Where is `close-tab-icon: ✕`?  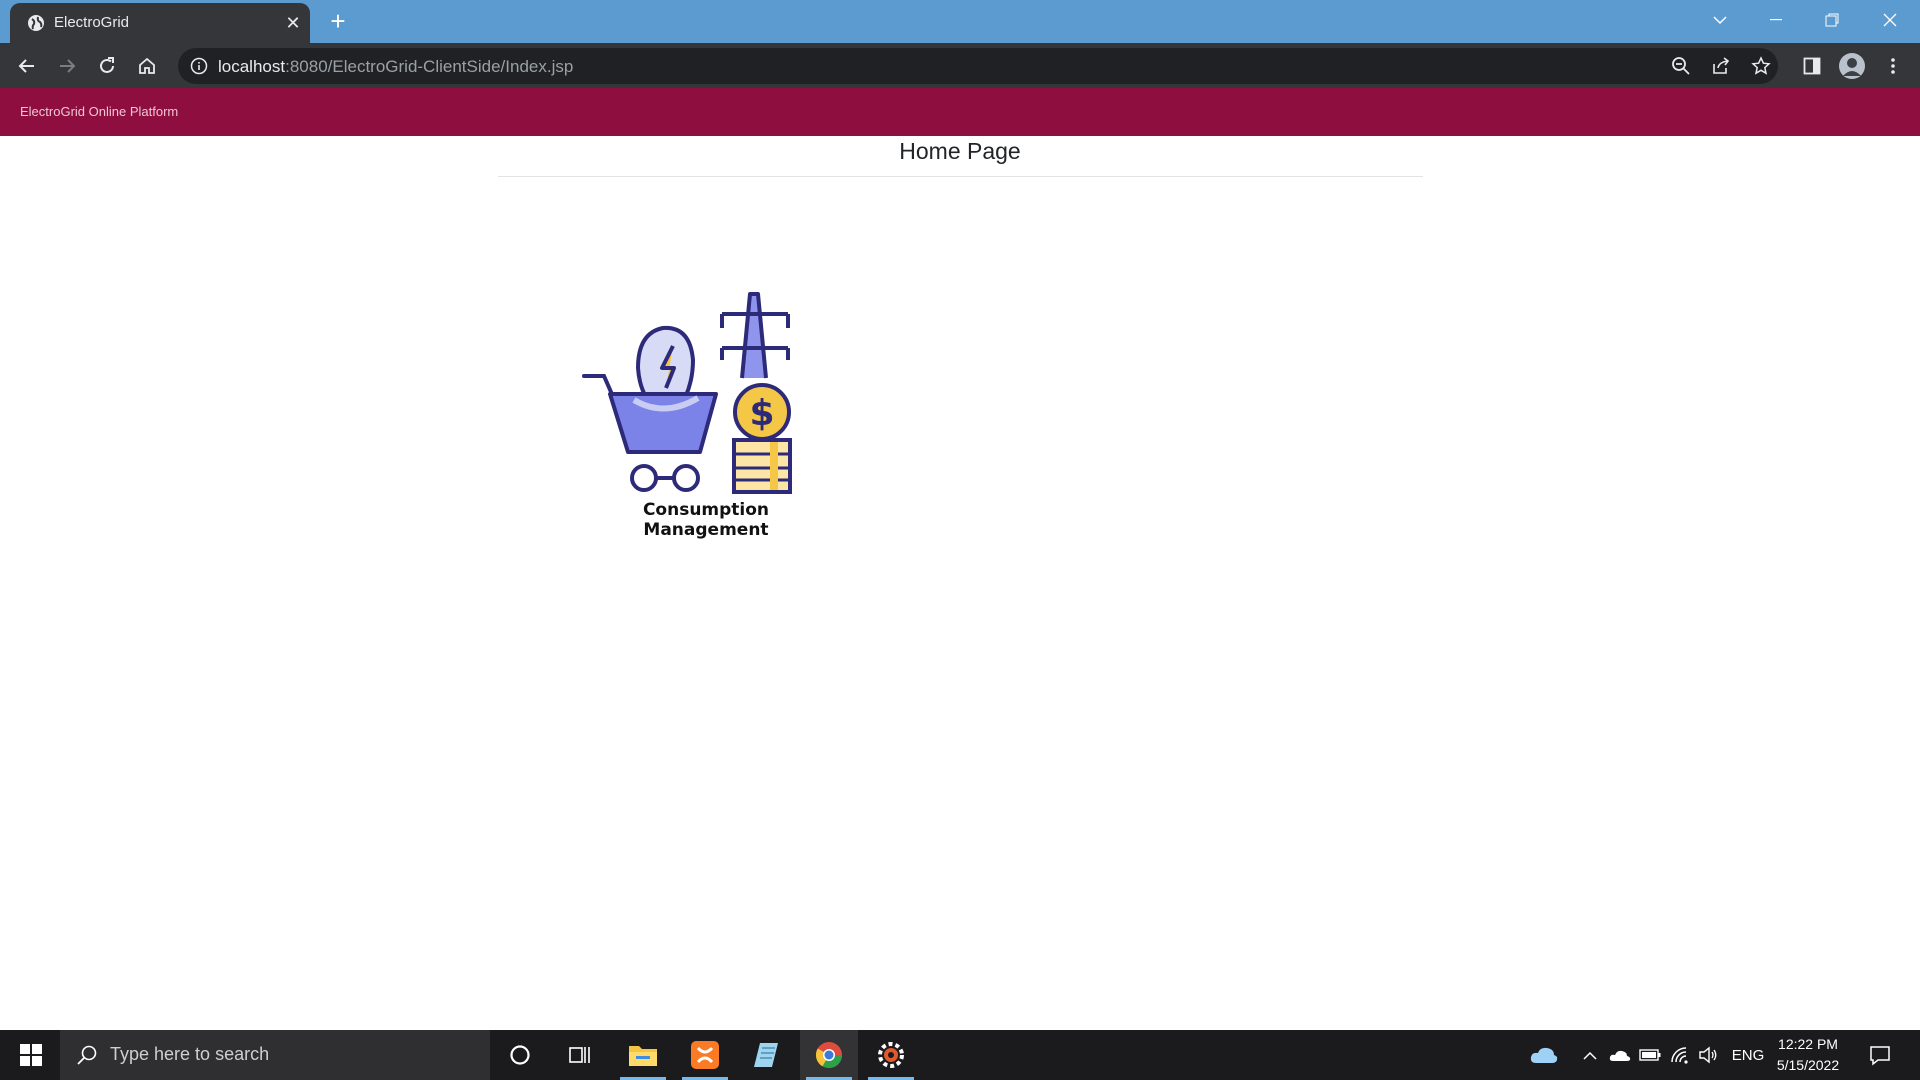
close-tab-icon: ✕ is located at coordinates (293, 23).